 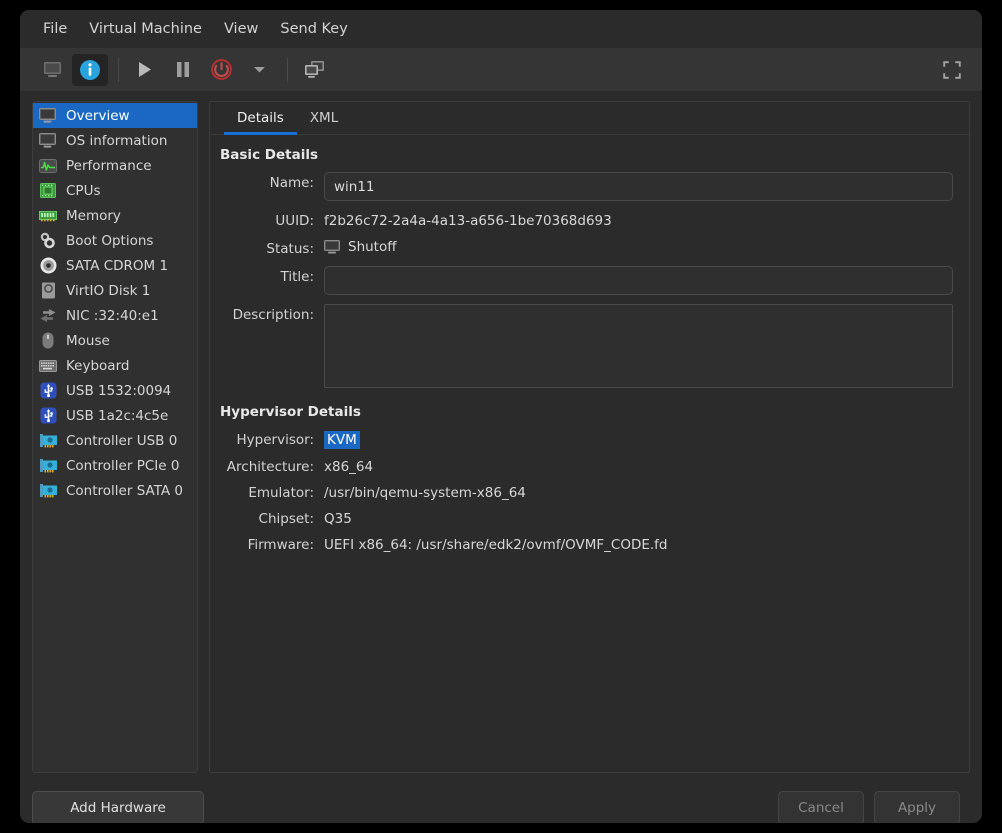 I want to click on sidebar-item-label: CPUs, so click(x=83, y=190).